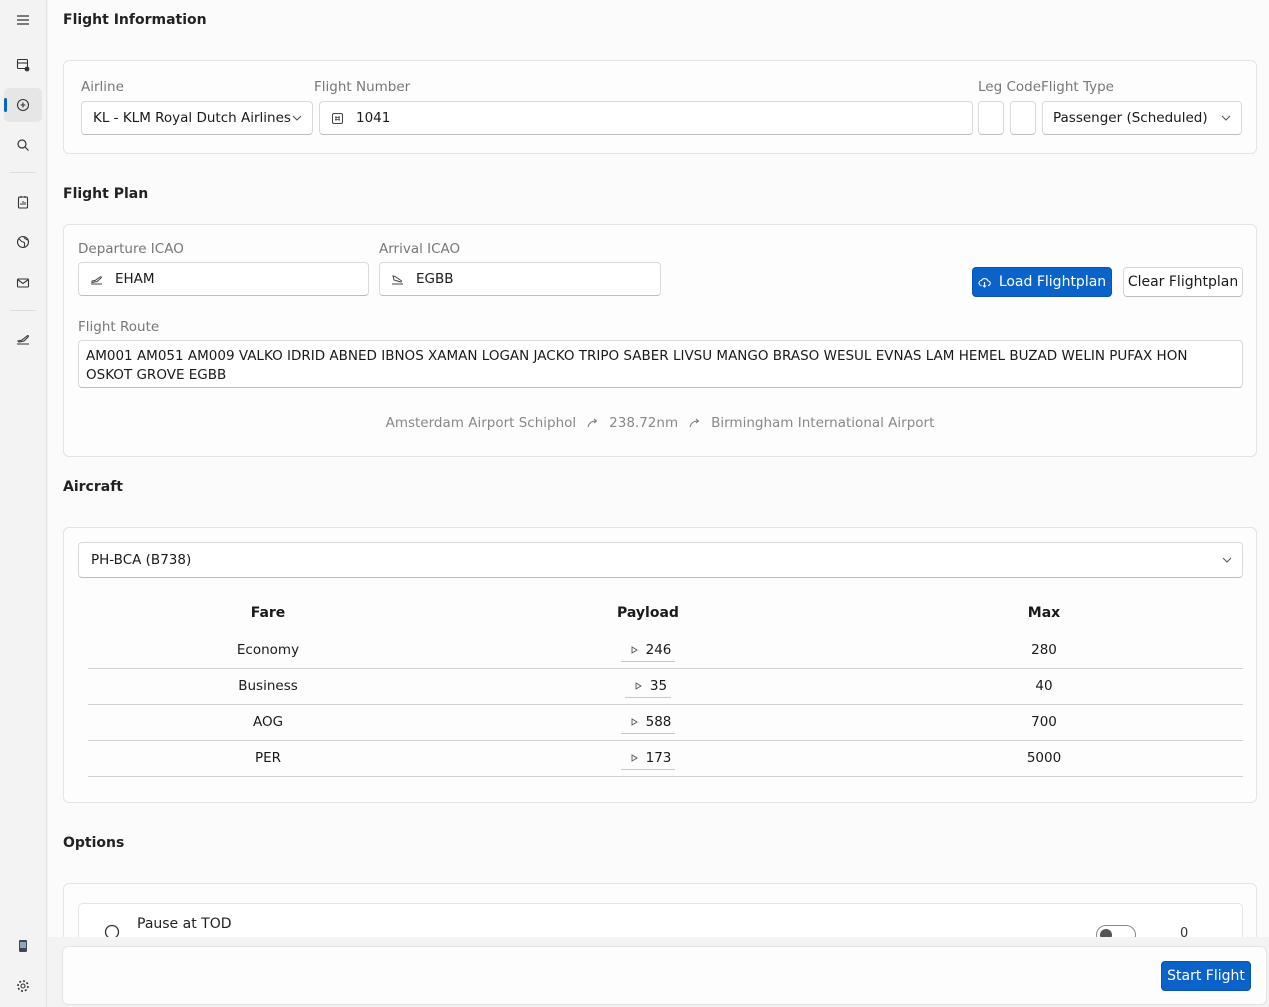 This screenshot has width=1269, height=1007. Describe the element at coordinates (1044, 722) in the screenshot. I see `max-value: 700` at that location.